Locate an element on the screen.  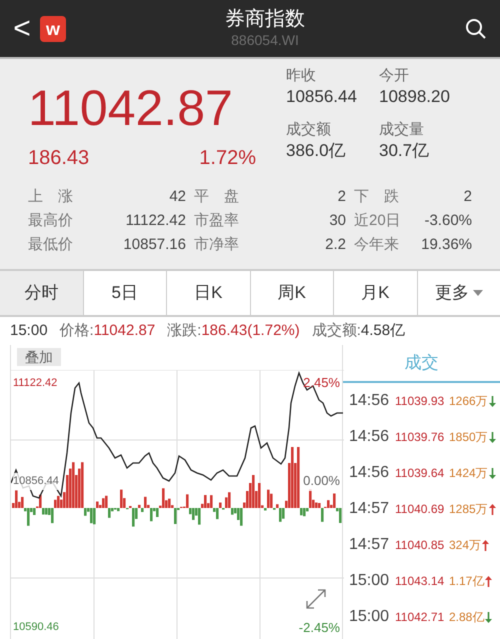
stat-label: 最低价 is located at coordinates (51, 245).